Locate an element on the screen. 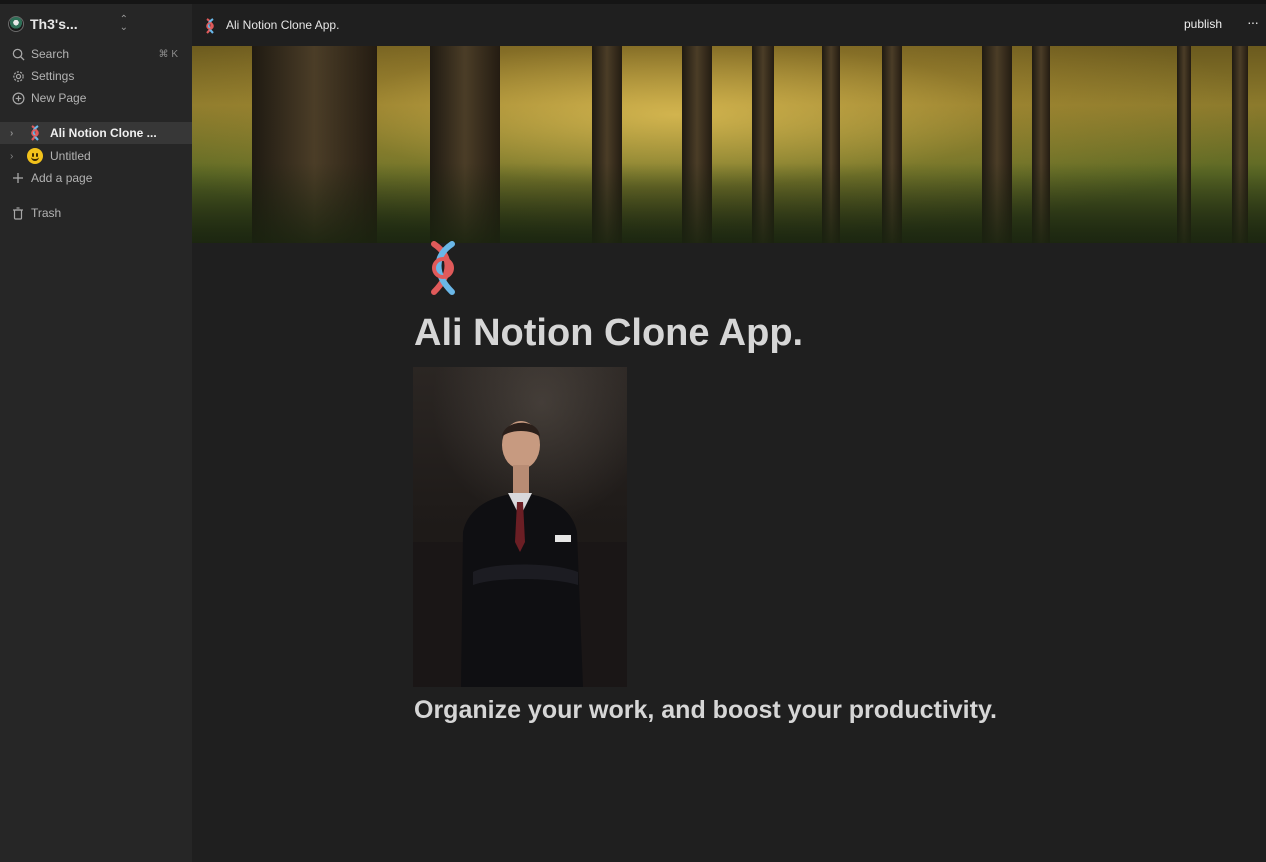 The width and height of the screenshot is (1266, 862). sidebar-item-untitled: › Untitled is located at coordinates (96, 156).